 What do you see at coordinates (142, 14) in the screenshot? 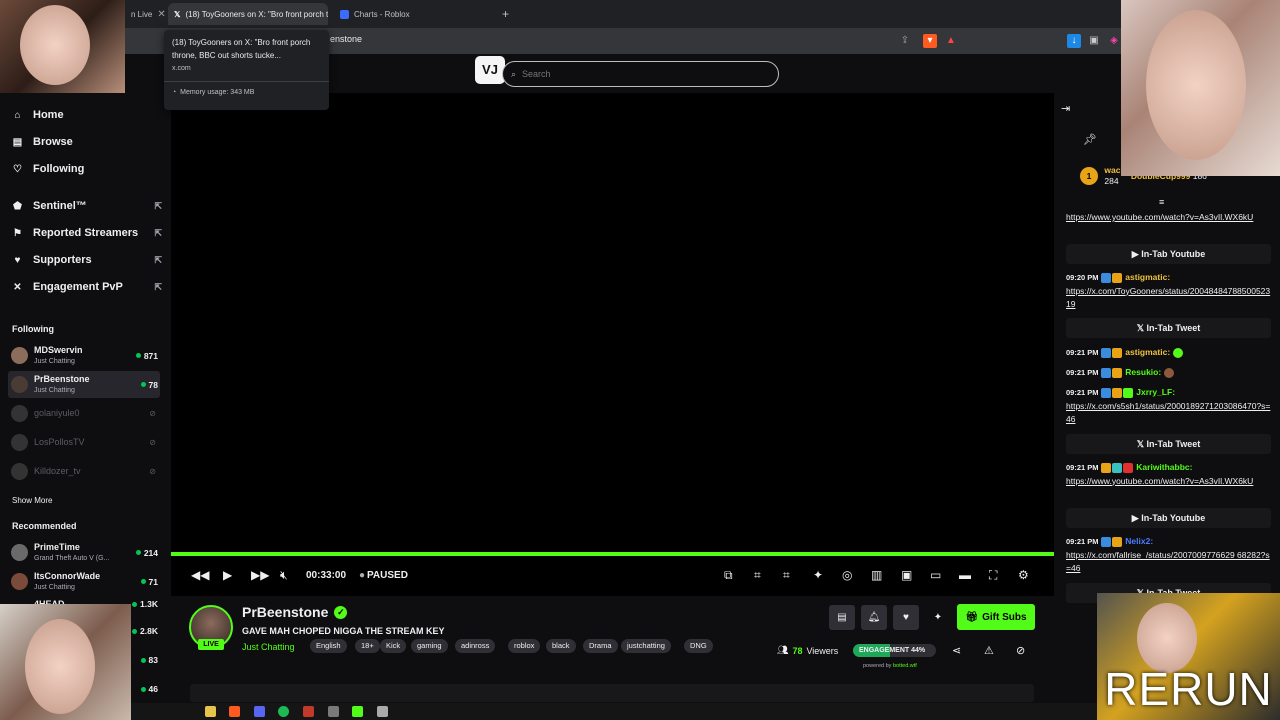
I see `tab-label: n Live` at bounding box center [142, 14].